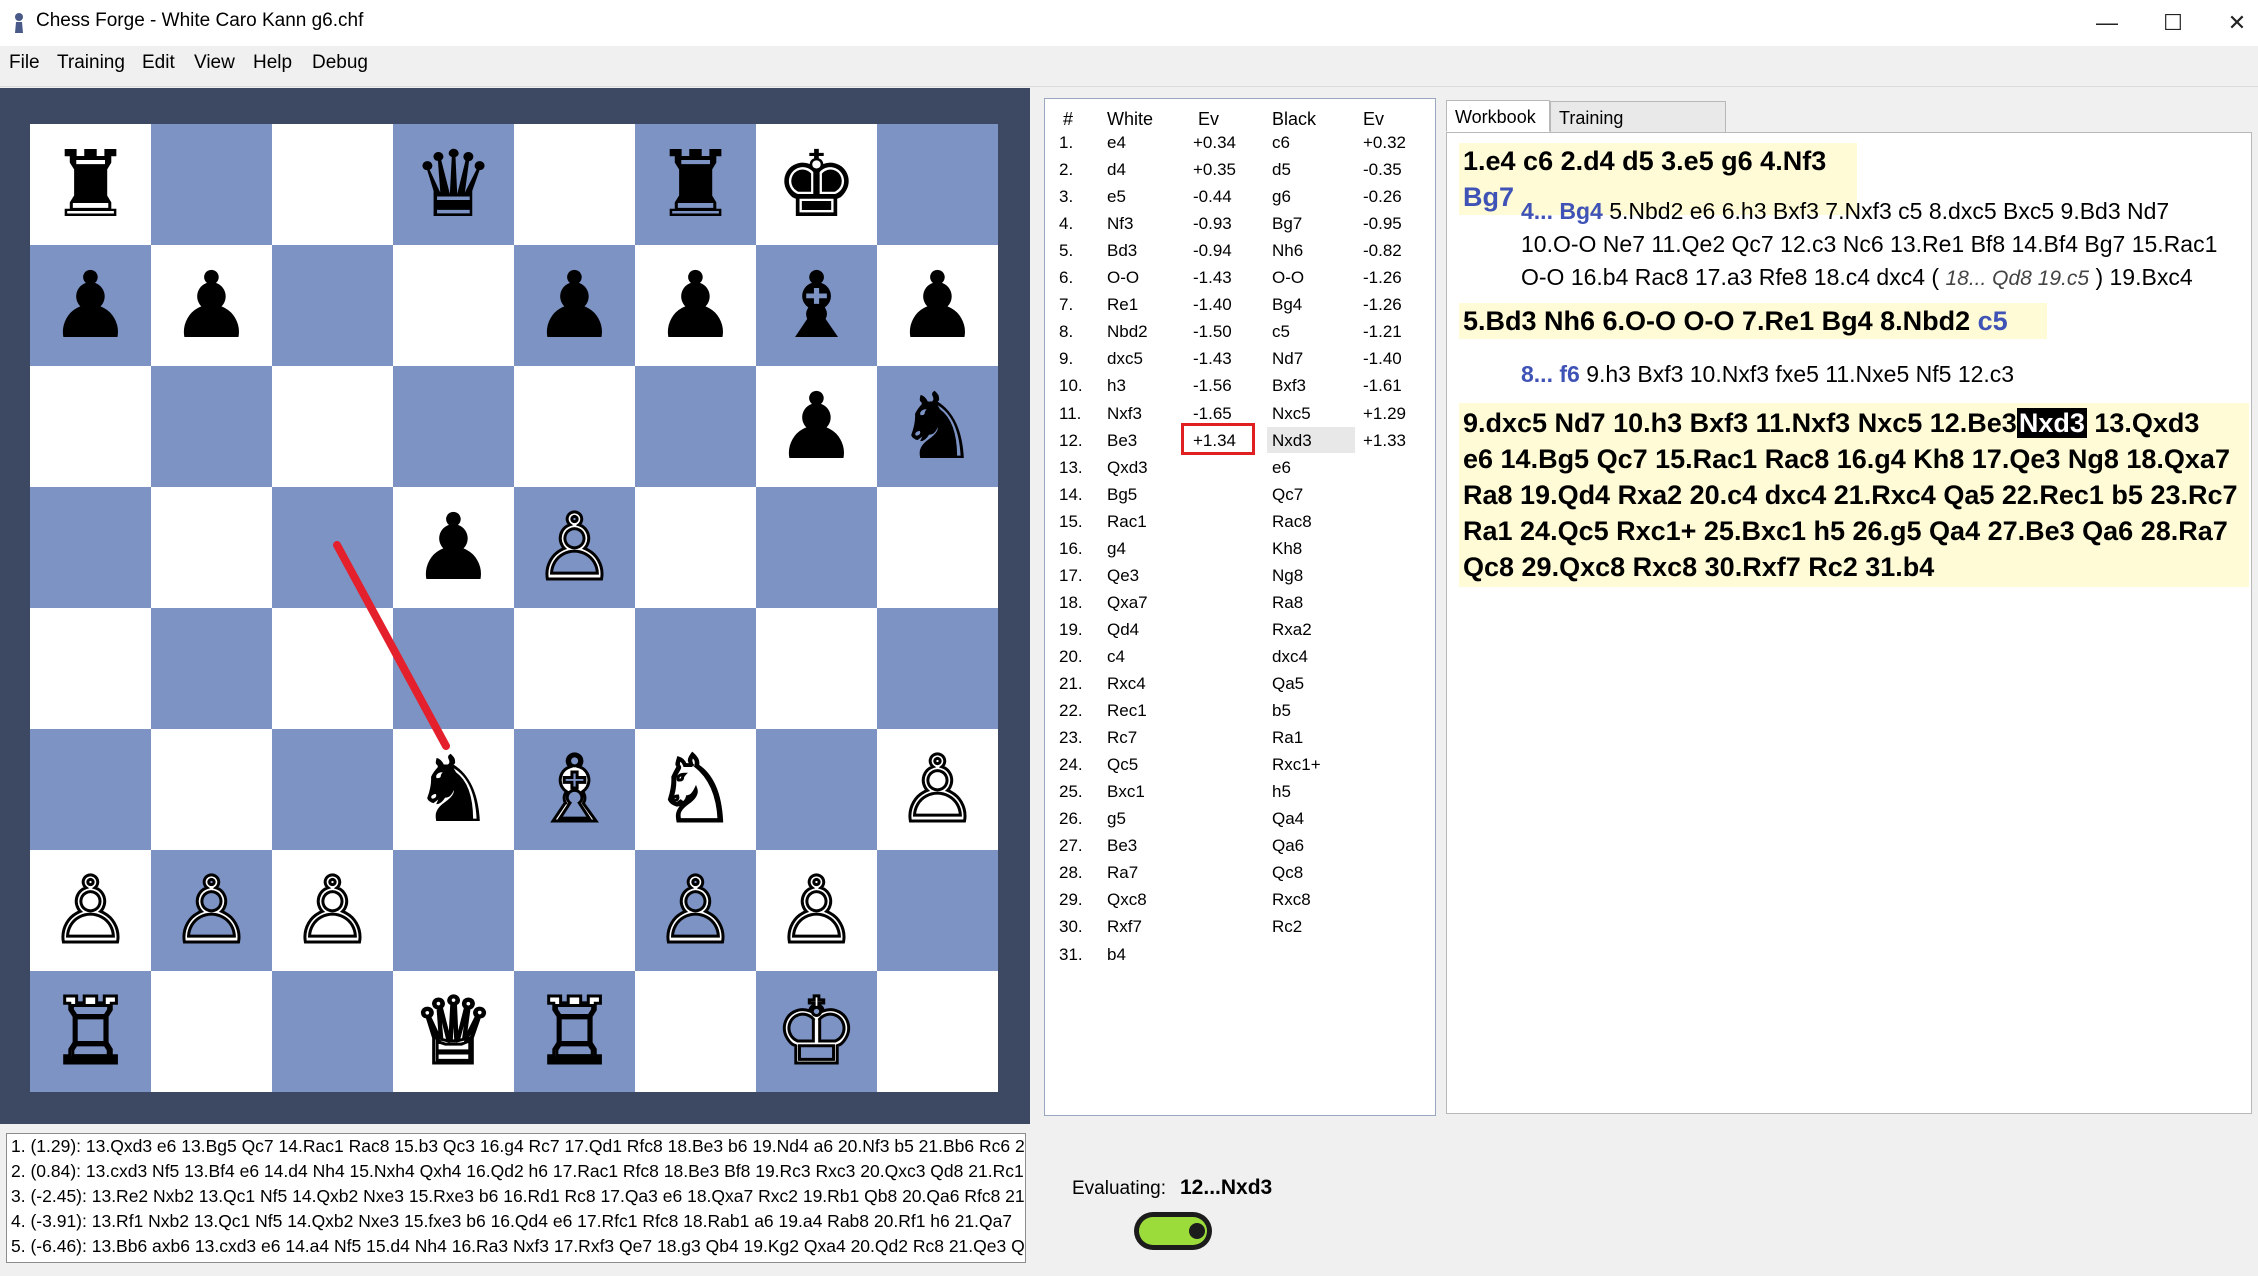  What do you see at coordinates (1126, 792) in the screenshot?
I see `white-move: Bxc1` at bounding box center [1126, 792].